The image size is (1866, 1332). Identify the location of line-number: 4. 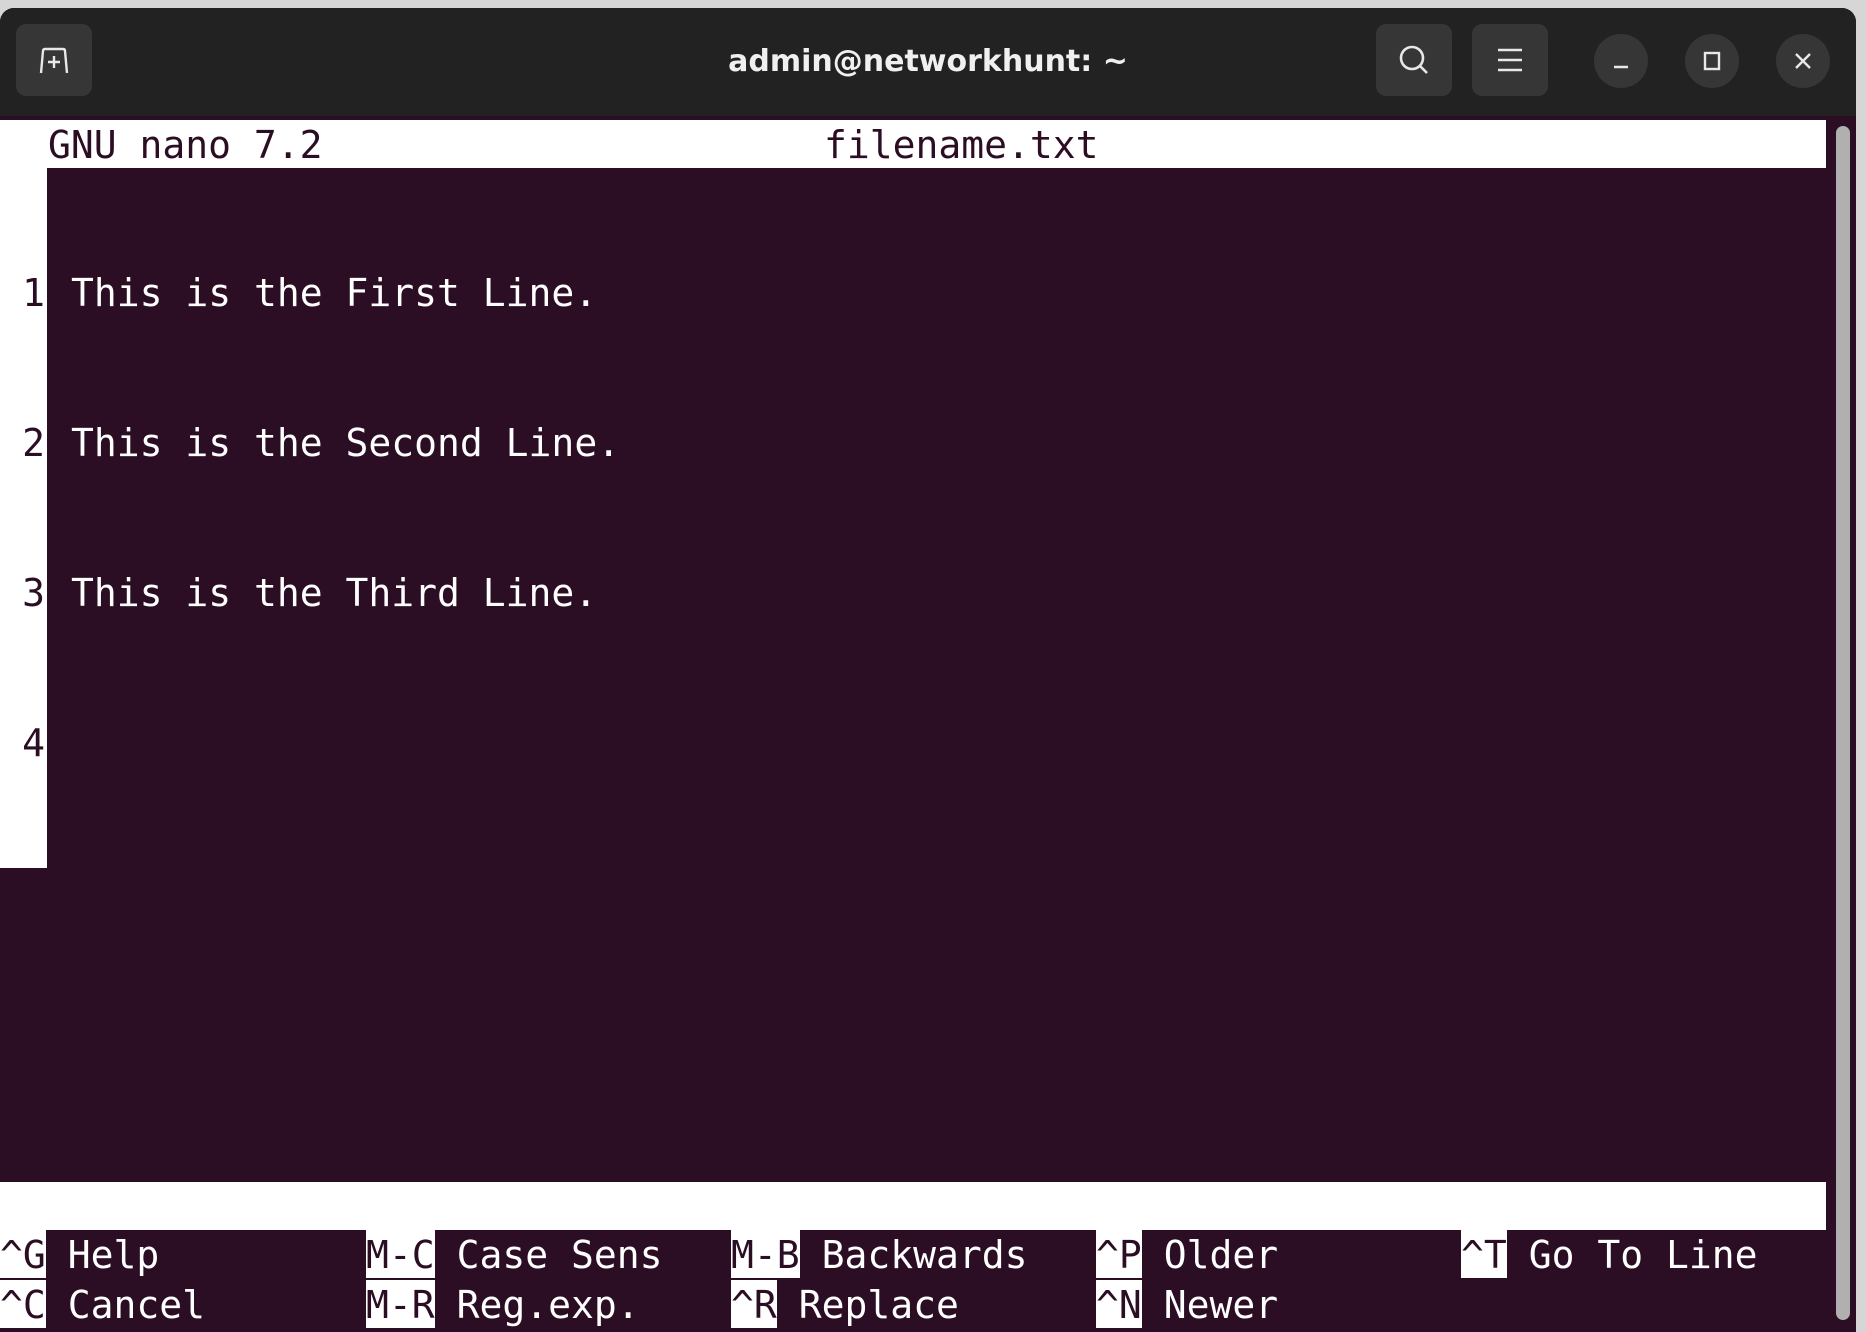
(33, 743).